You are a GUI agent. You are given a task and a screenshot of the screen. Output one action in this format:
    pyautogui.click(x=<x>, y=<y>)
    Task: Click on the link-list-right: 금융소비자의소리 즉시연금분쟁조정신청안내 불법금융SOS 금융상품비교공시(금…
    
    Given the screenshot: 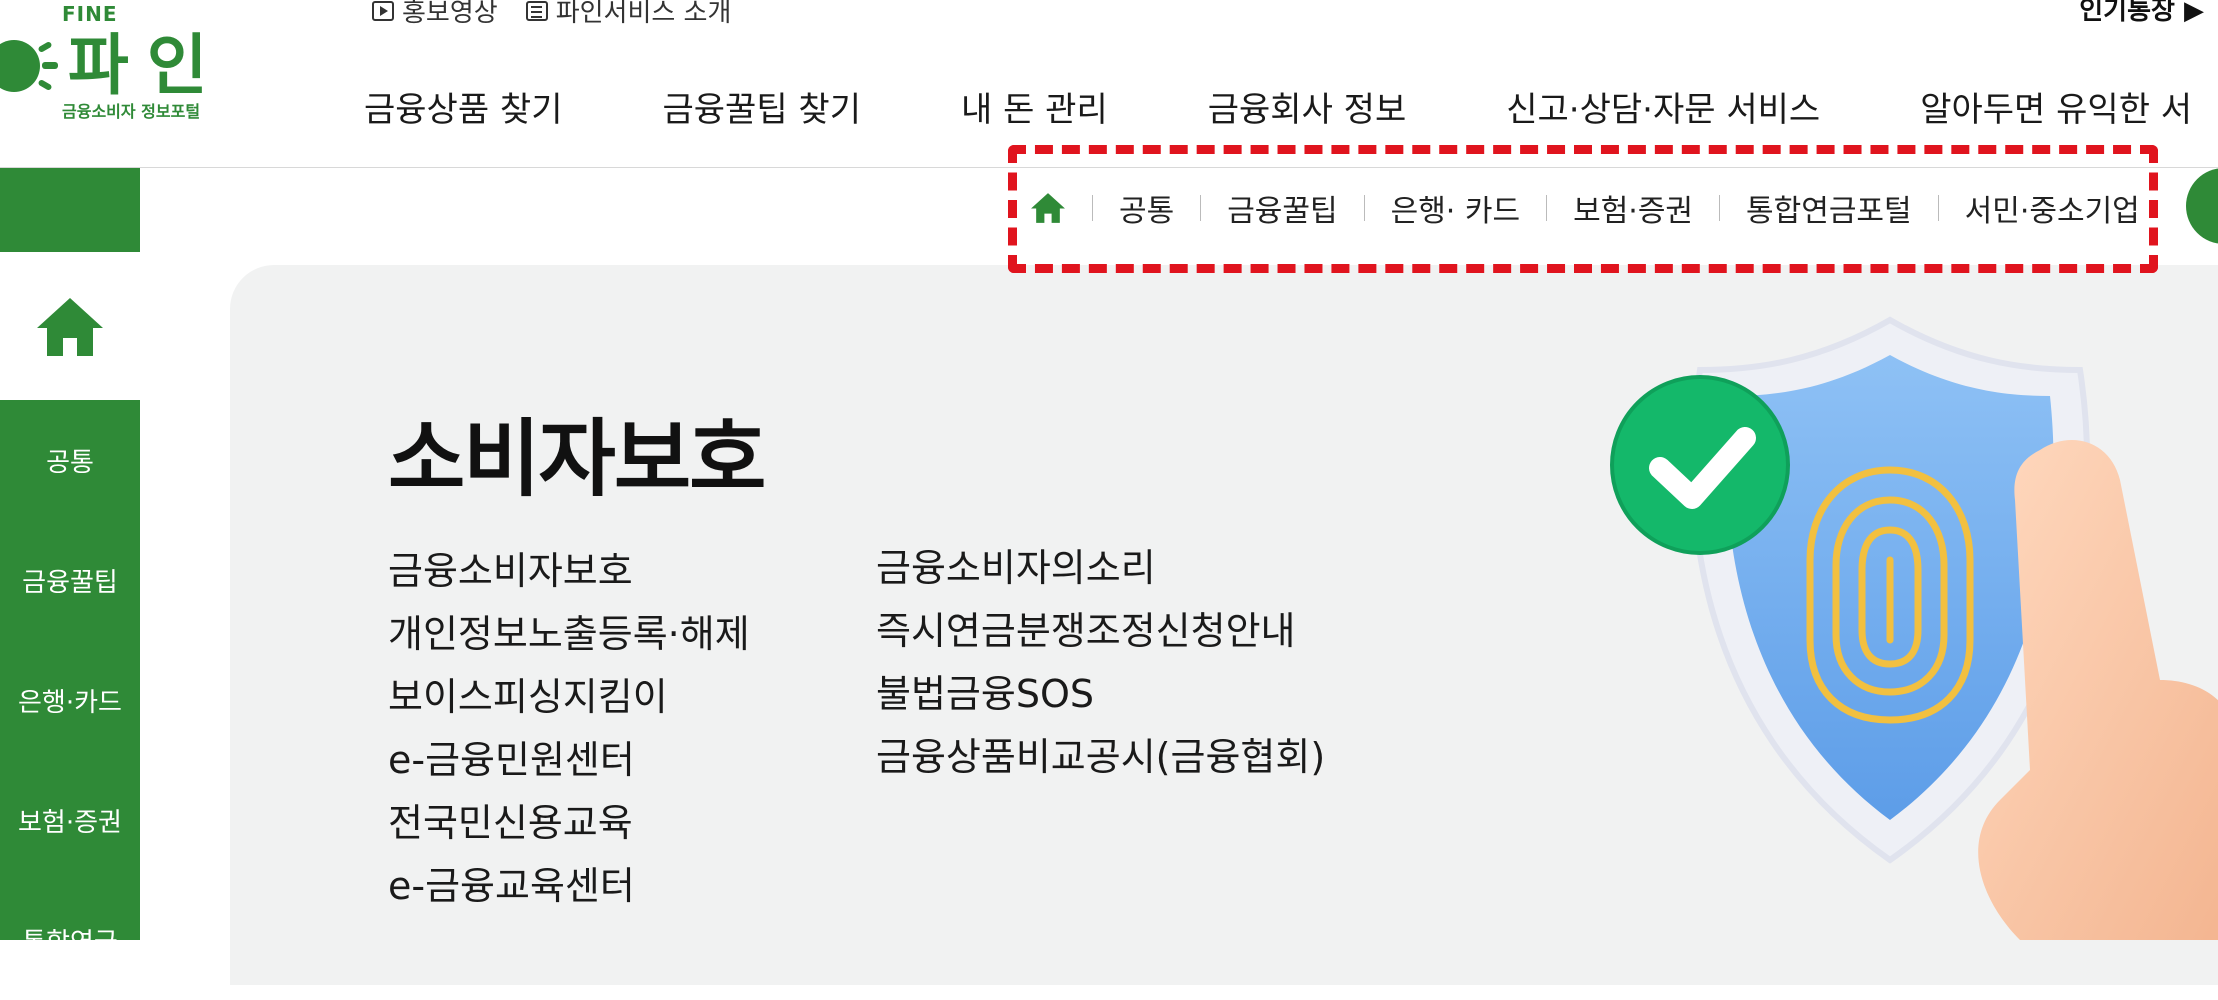 What is the action you would take?
    pyautogui.click(x=1100, y=663)
    